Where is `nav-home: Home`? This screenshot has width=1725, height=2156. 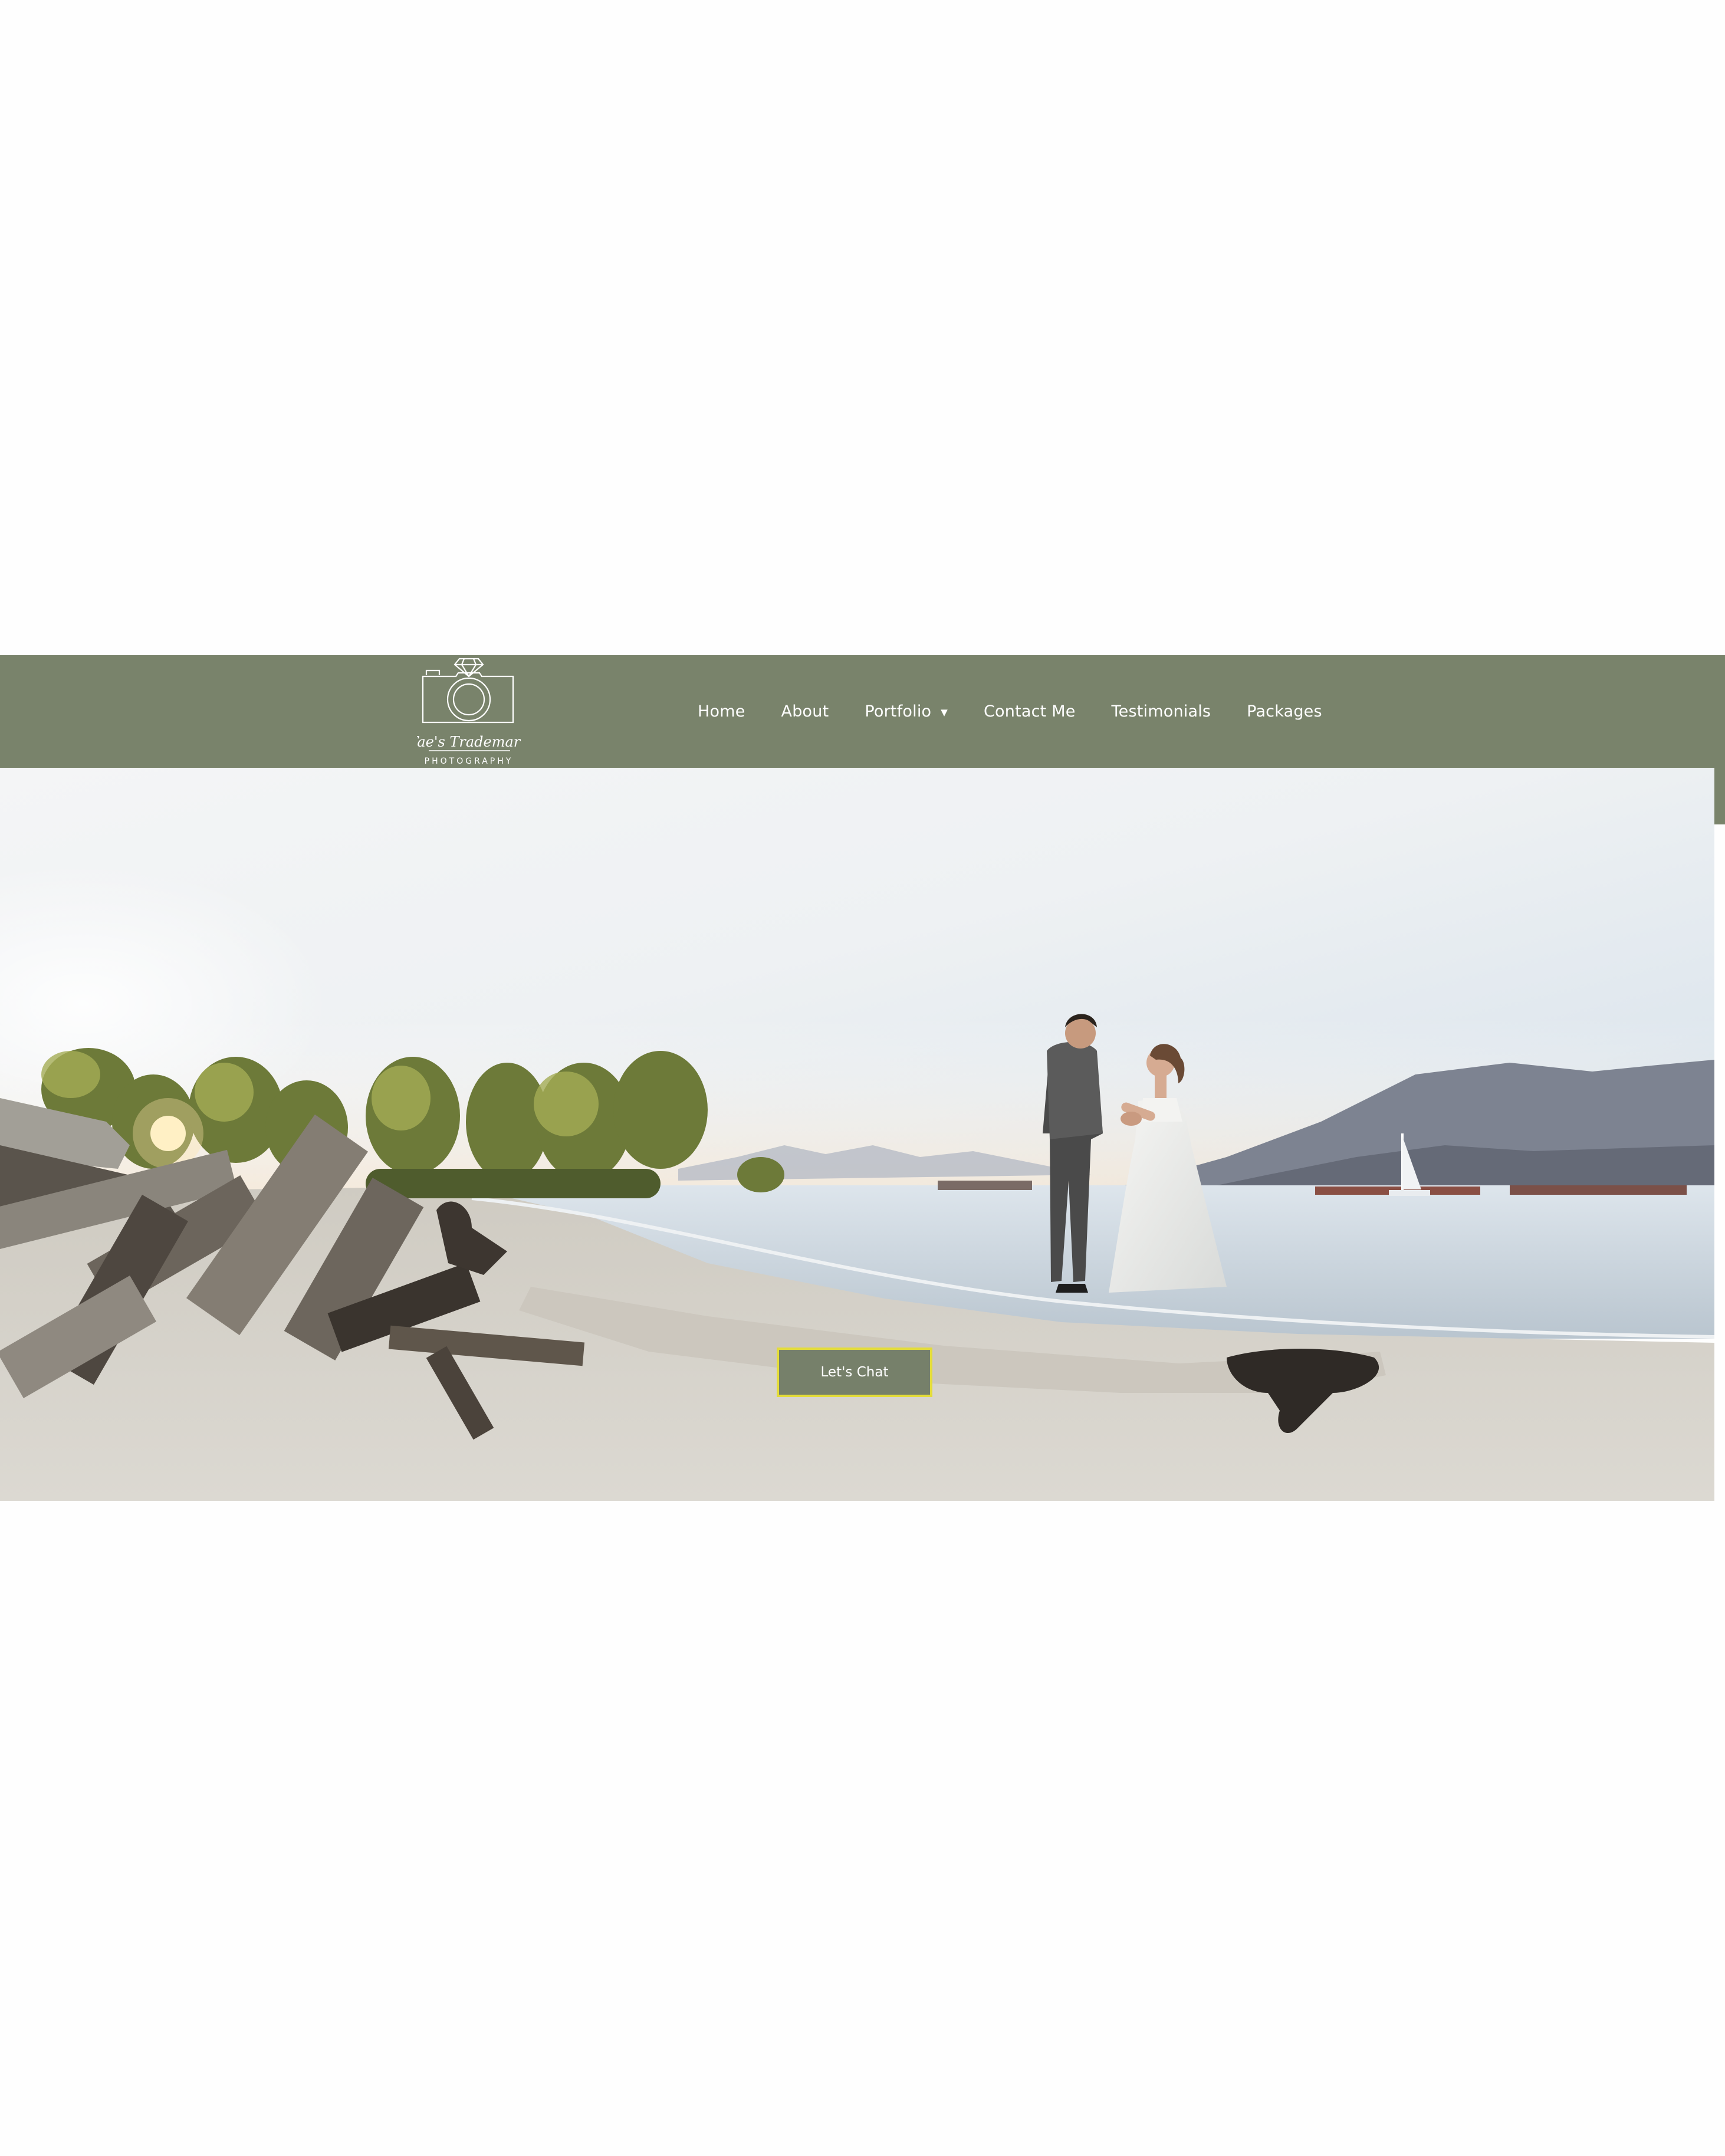 nav-home: Home is located at coordinates (721, 711).